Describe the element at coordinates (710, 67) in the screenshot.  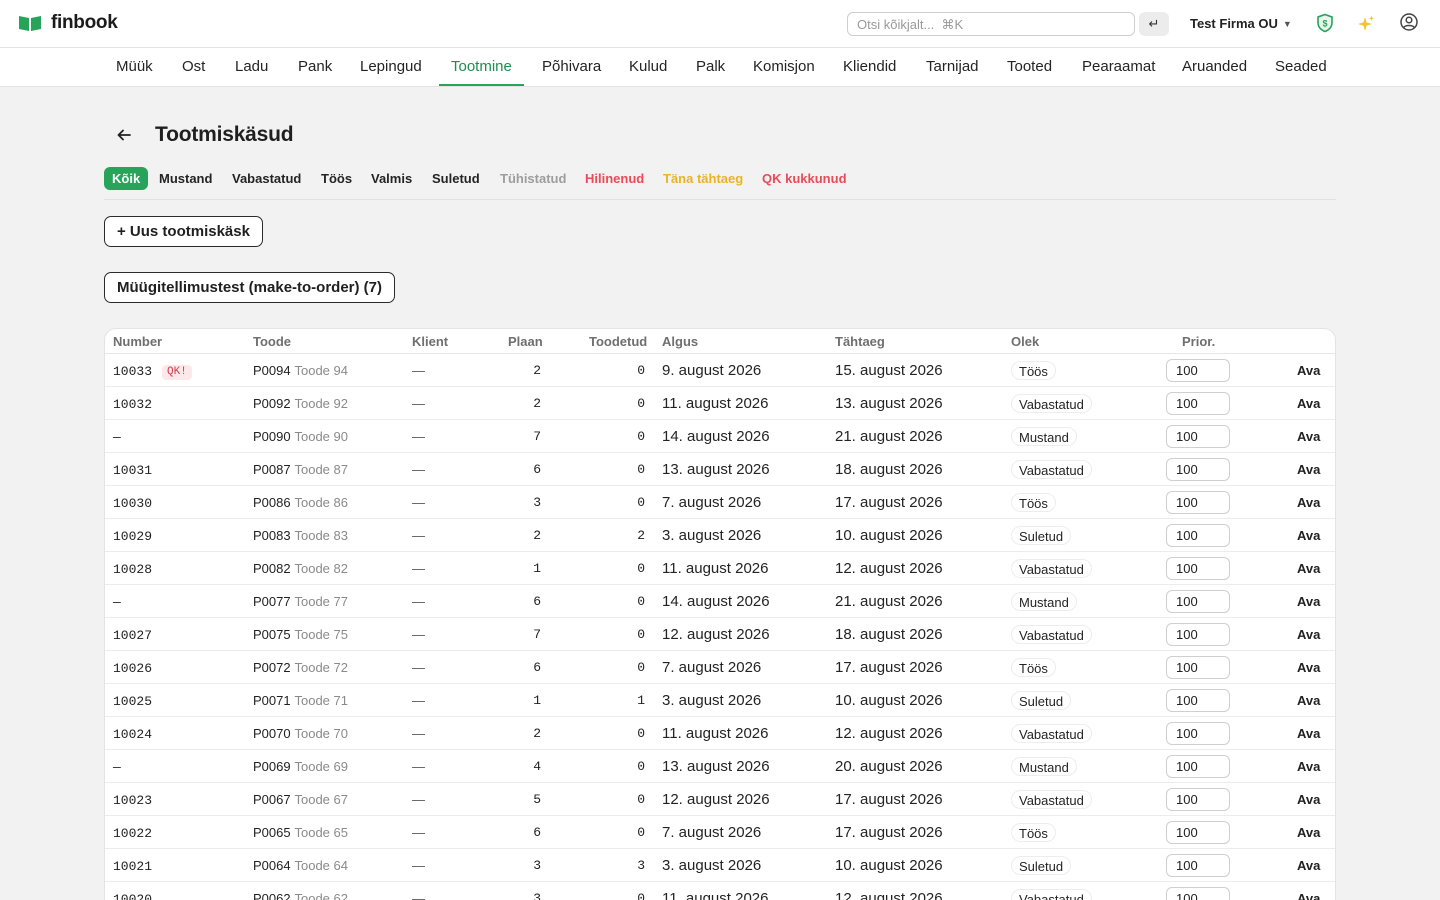
I see `nav-item-palk: Palk` at that location.